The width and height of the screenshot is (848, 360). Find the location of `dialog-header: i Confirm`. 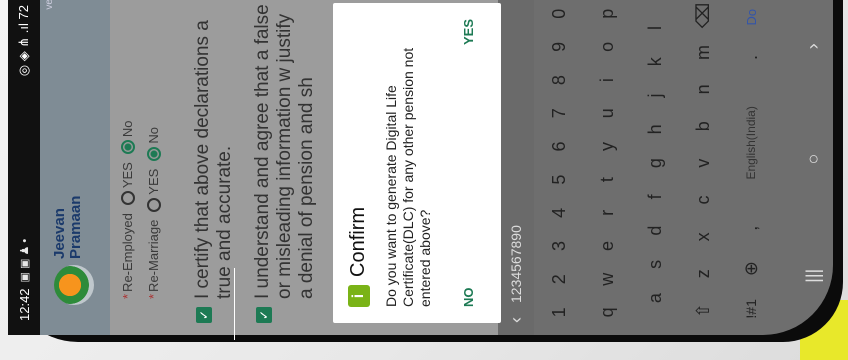

dialog-header: i Confirm is located at coordinates (358, 257).